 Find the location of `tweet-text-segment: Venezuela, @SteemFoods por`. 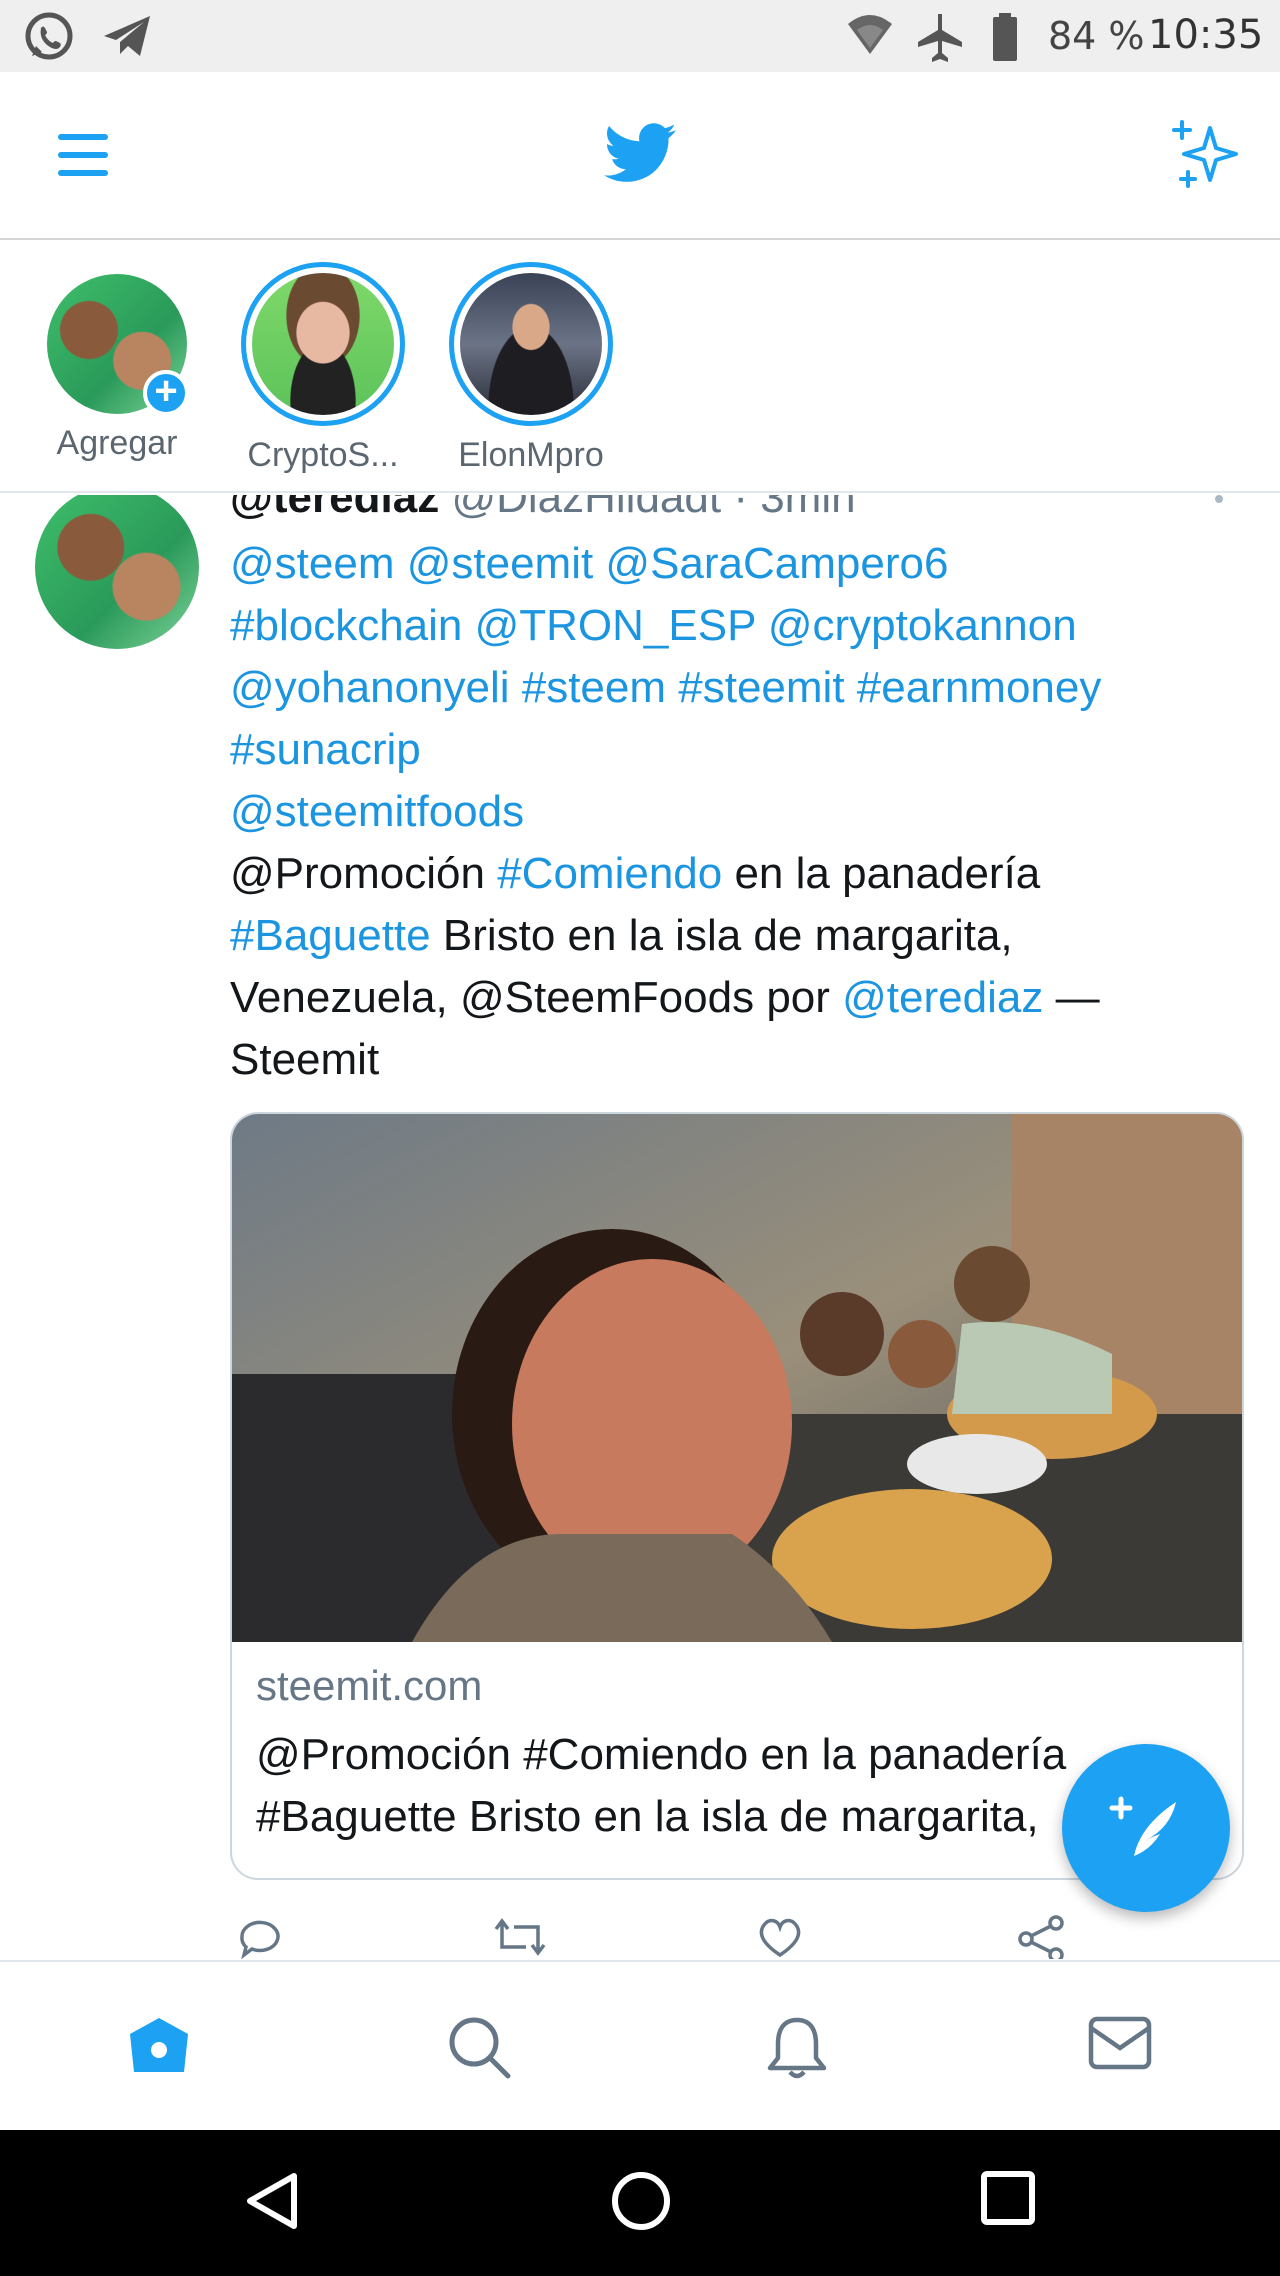

tweet-text-segment: Venezuela, @SteemFoods por is located at coordinates (536, 997).